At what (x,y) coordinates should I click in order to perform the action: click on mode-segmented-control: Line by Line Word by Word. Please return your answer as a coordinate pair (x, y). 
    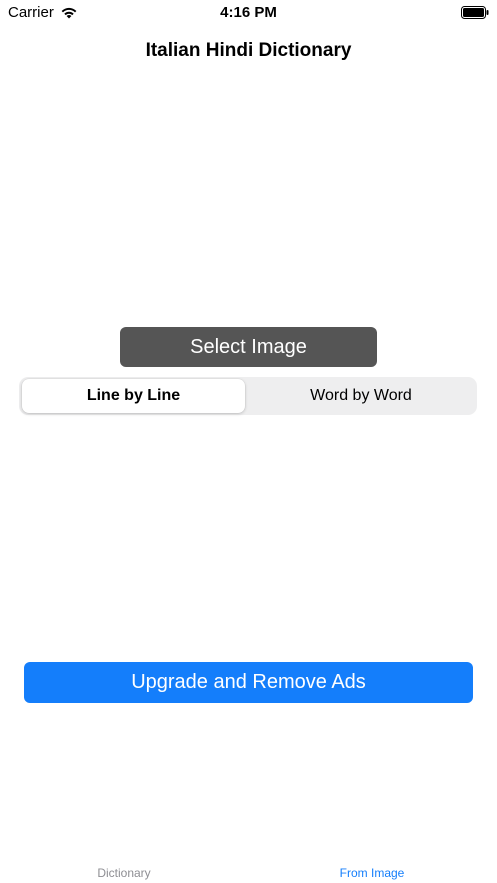
    Looking at the image, I should click on (248, 396).